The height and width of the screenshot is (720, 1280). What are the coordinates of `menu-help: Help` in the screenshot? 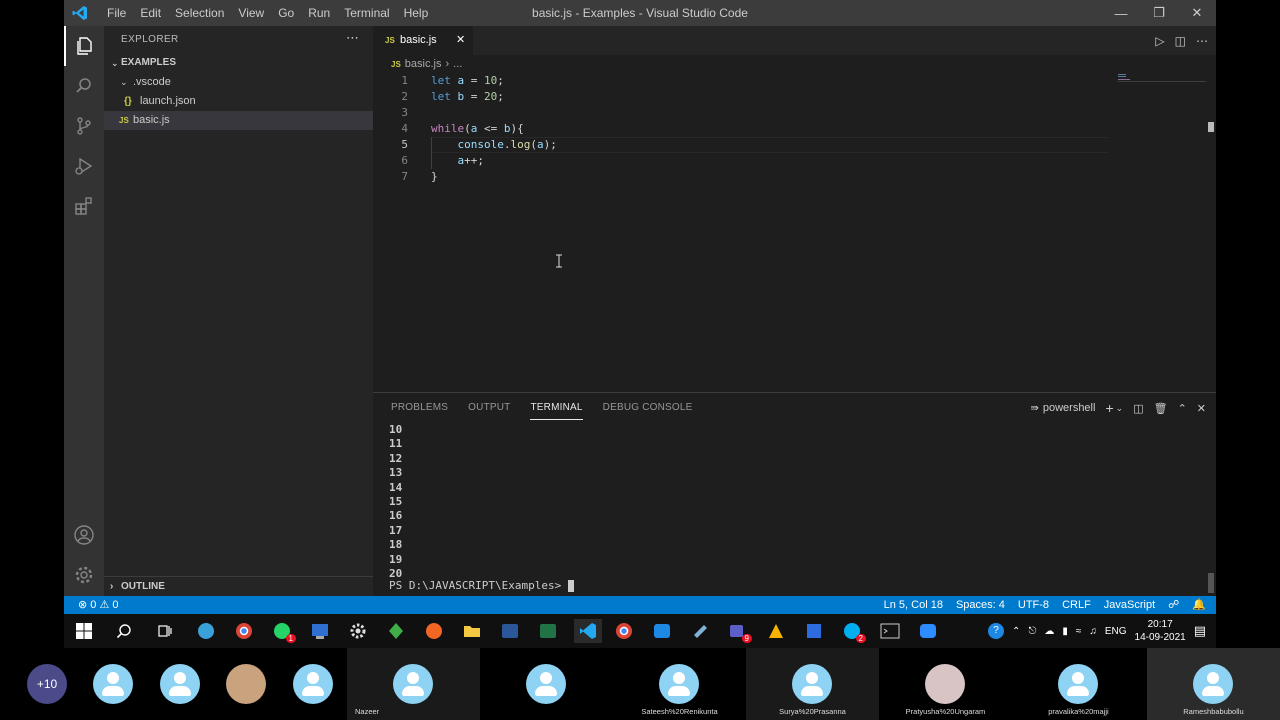 It's located at (416, 13).